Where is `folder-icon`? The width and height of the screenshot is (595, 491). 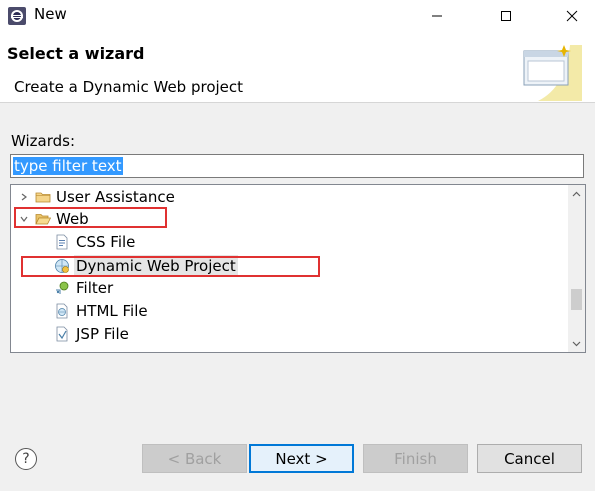 folder-icon is located at coordinates (43, 197).